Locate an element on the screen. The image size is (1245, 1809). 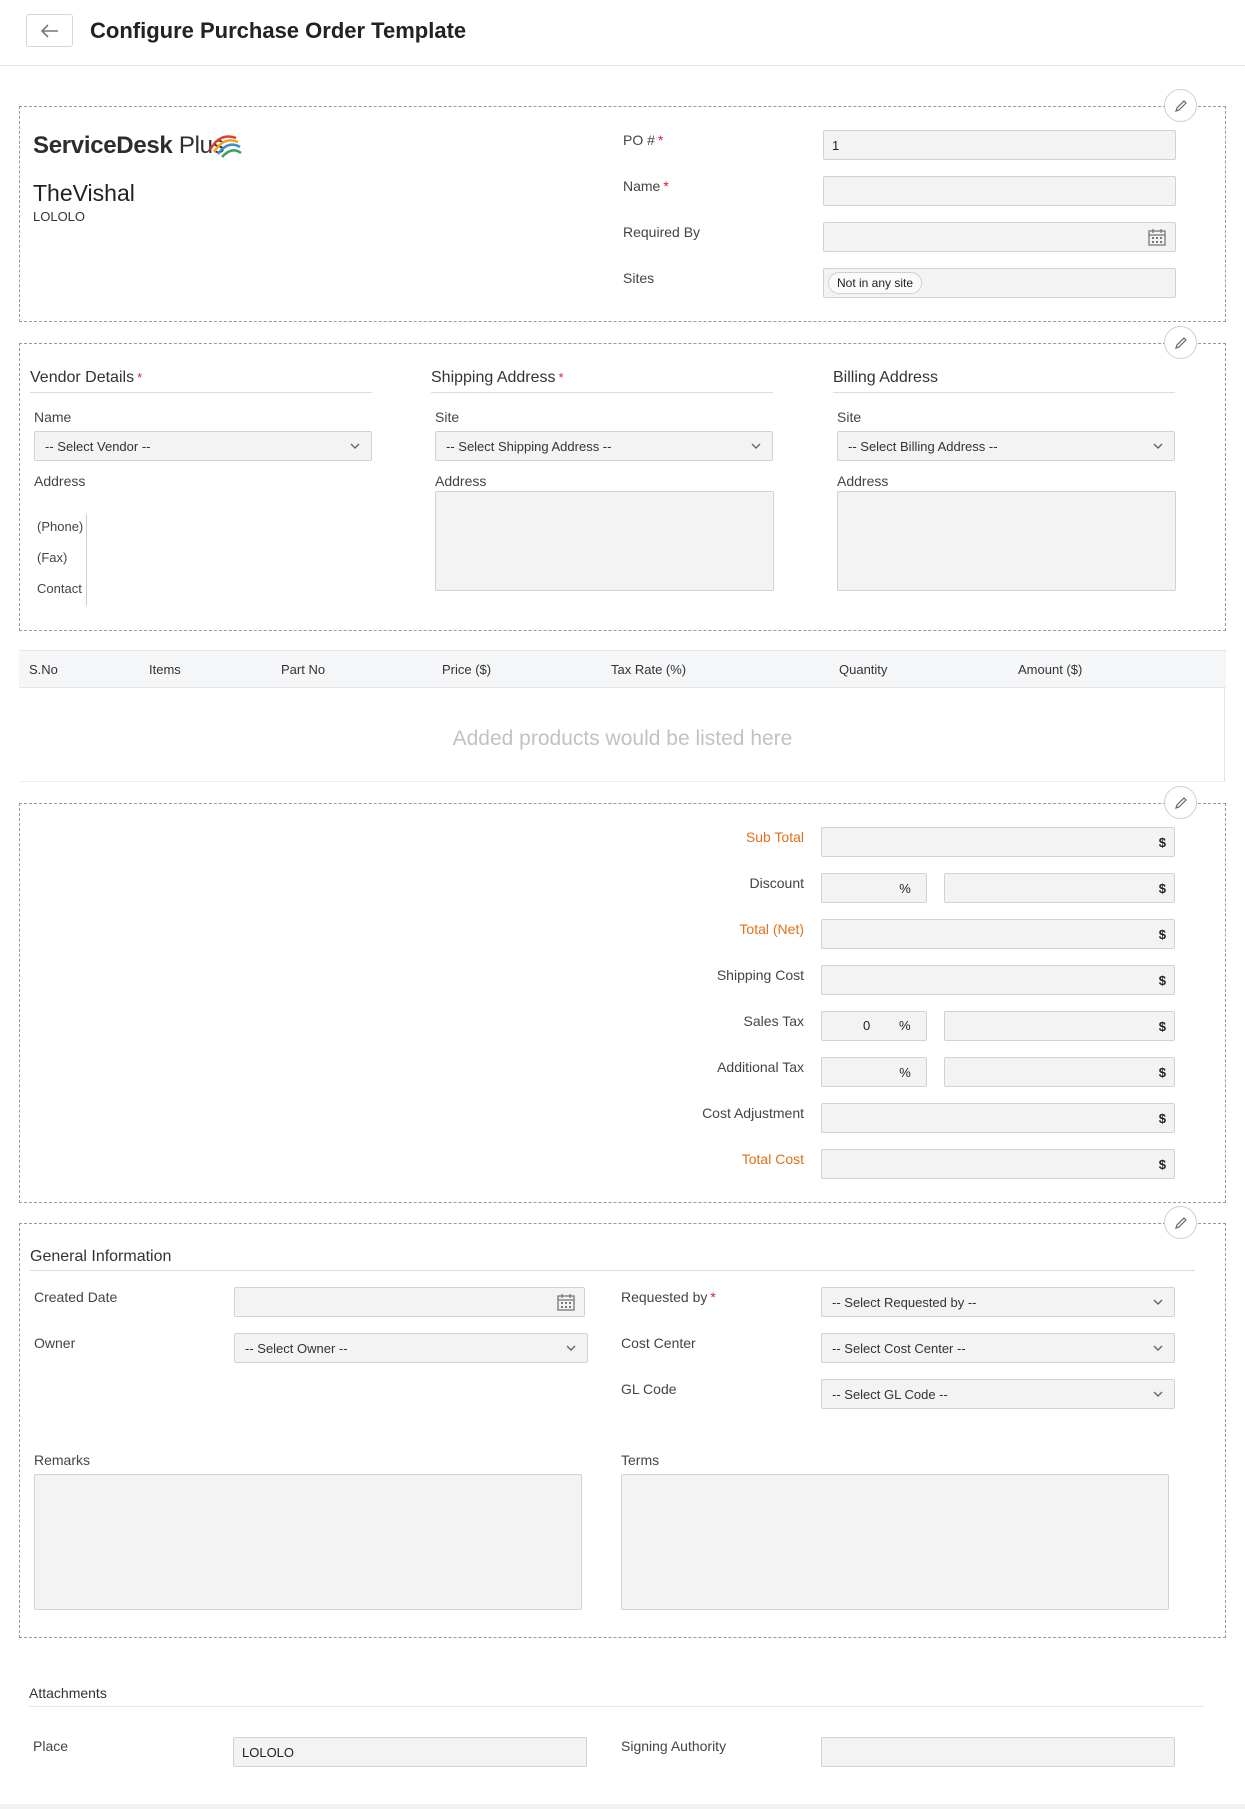
sales-tax-percent-sign: % is located at coordinates (905, 1025).